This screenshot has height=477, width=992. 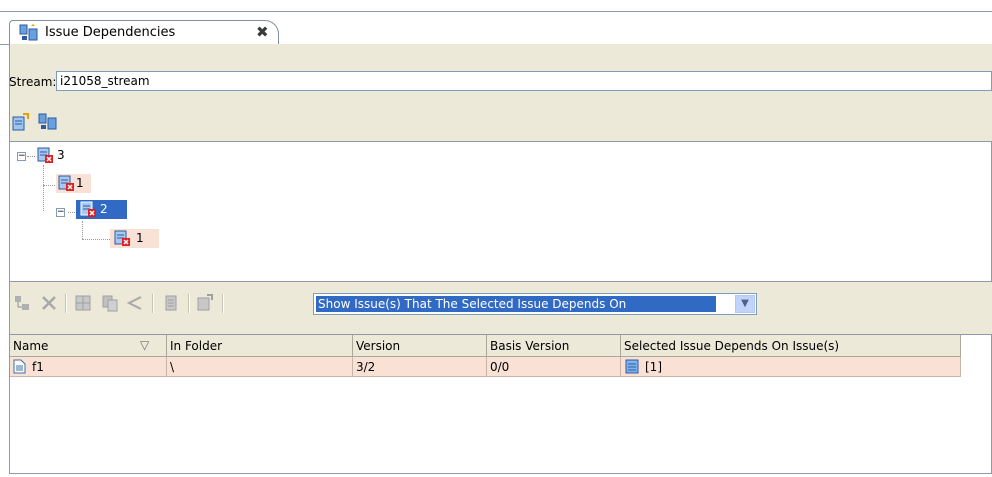 What do you see at coordinates (19, 368) in the screenshot?
I see `file-icon` at bounding box center [19, 368].